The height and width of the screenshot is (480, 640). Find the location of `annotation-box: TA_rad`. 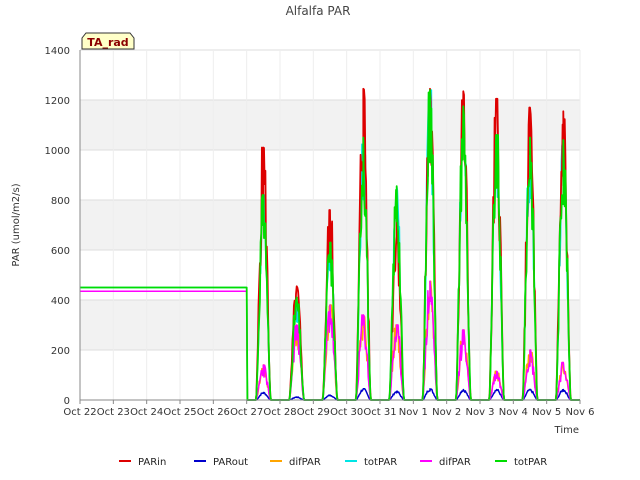

annotation-box: TA_rad is located at coordinates (108, 41).